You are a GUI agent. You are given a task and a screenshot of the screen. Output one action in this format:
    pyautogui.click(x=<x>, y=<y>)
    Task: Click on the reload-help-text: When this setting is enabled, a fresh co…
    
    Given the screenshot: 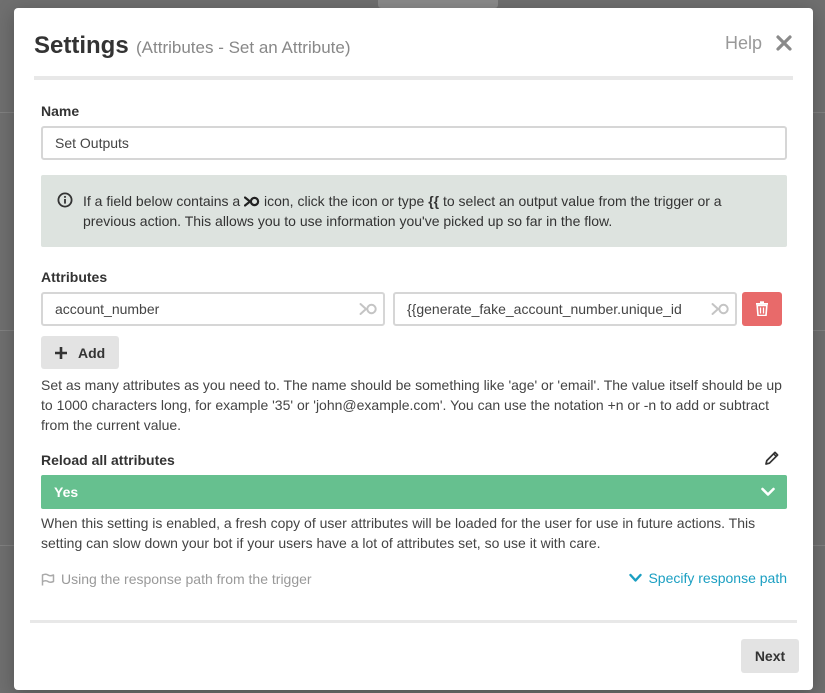 What is the action you would take?
    pyautogui.click(x=398, y=533)
    